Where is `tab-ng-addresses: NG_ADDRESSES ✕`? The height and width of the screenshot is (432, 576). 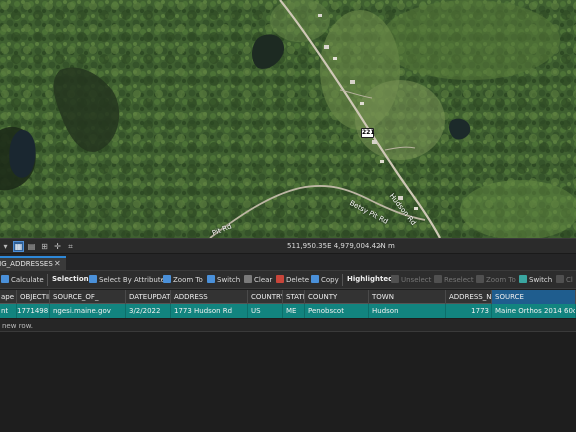 tab-ng-addresses: NG_ADDRESSES ✕ is located at coordinates (33, 263).